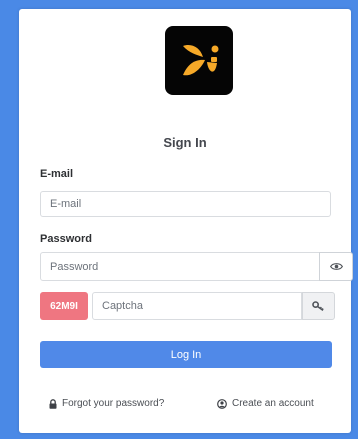 The width and height of the screenshot is (358, 439). I want to click on captcha-code: 62M9I, so click(64, 306).